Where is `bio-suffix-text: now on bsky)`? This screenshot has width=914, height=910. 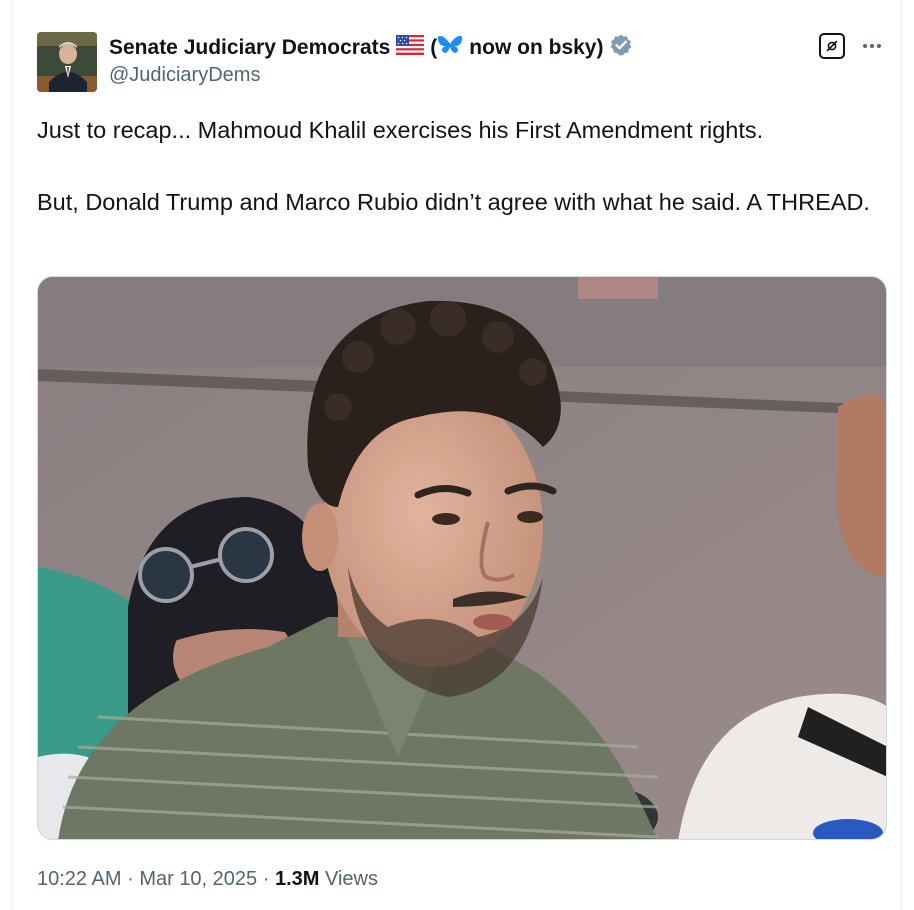 bio-suffix-text: now on bsky) is located at coordinates (536, 47).